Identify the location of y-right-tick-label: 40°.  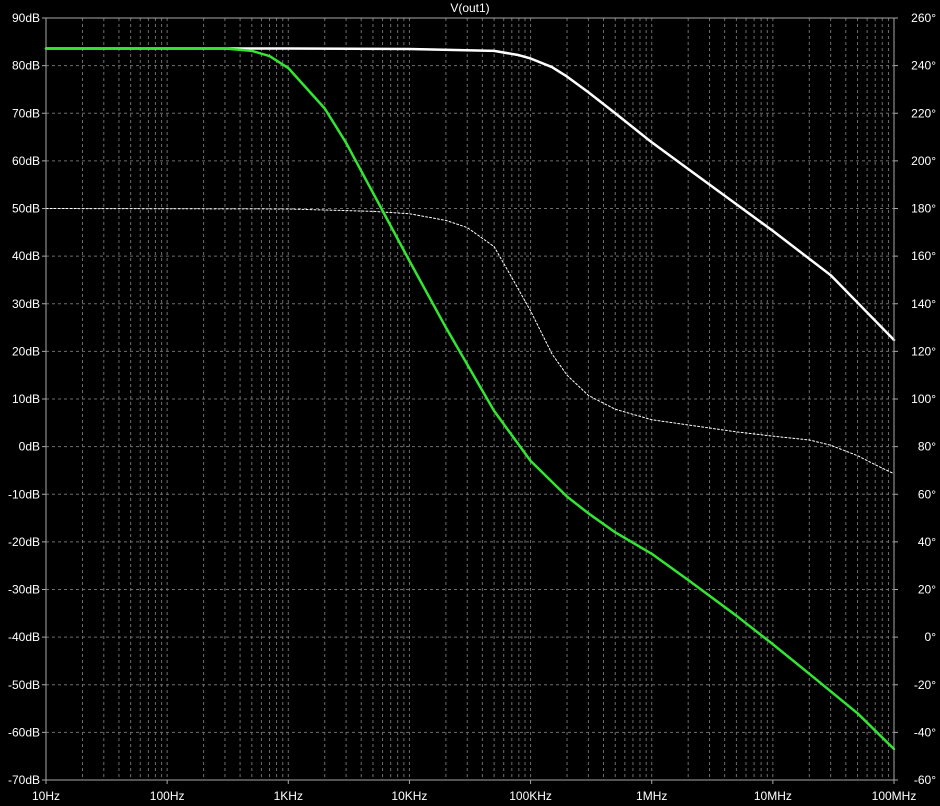
(927, 542).